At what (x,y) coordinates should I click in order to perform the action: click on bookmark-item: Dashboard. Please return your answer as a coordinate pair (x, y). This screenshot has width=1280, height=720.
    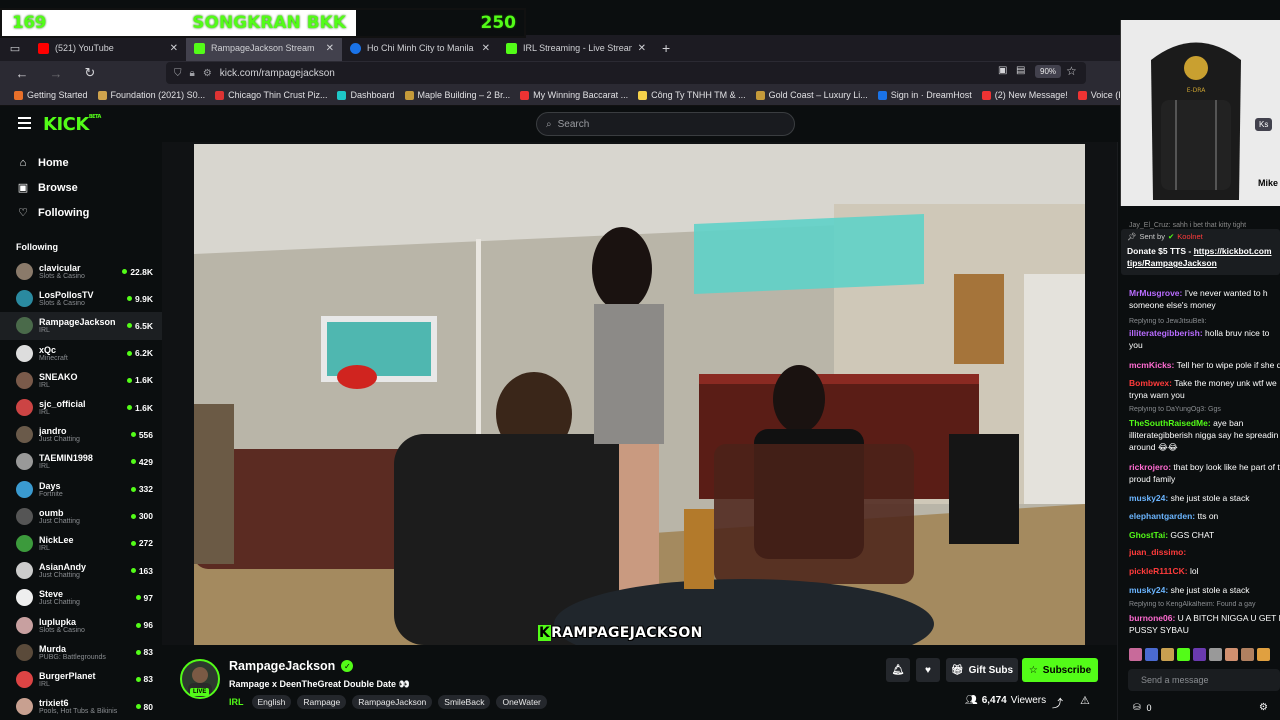
    Looking at the image, I should click on (366, 95).